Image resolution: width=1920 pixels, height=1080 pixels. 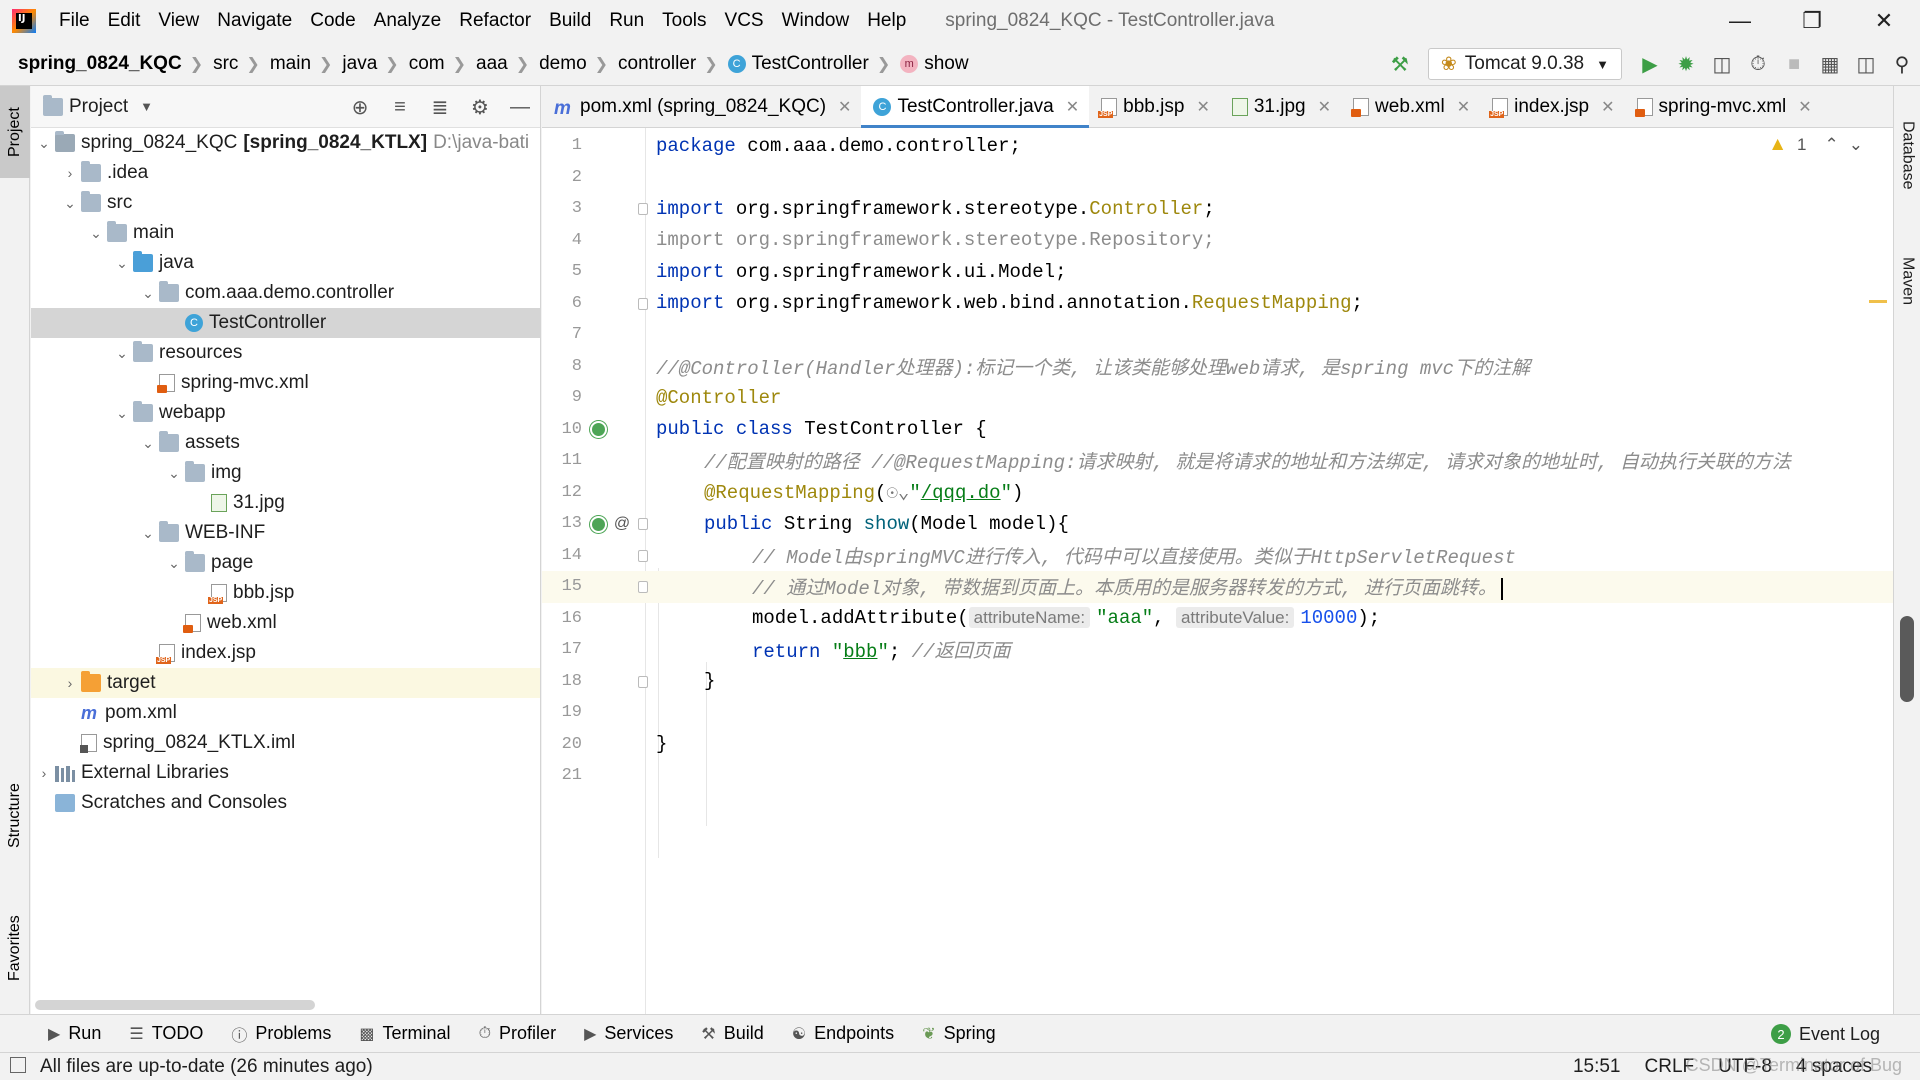 What do you see at coordinates (285, 233) in the screenshot?
I see `tree-item-main: ⌄ main` at bounding box center [285, 233].